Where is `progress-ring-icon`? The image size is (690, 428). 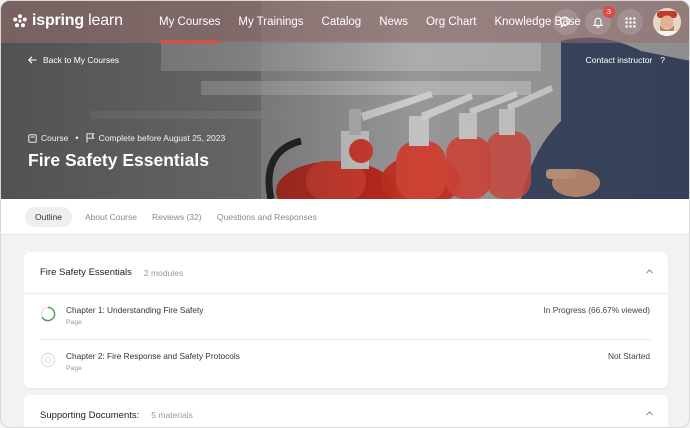 progress-ring-icon is located at coordinates (48, 314).